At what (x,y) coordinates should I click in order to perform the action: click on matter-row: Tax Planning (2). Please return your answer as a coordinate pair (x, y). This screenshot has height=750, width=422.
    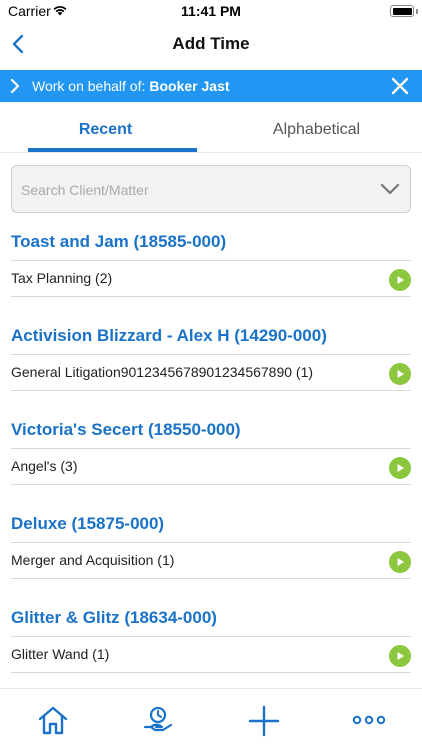
    Looking at the image, I should click on (211, 278).